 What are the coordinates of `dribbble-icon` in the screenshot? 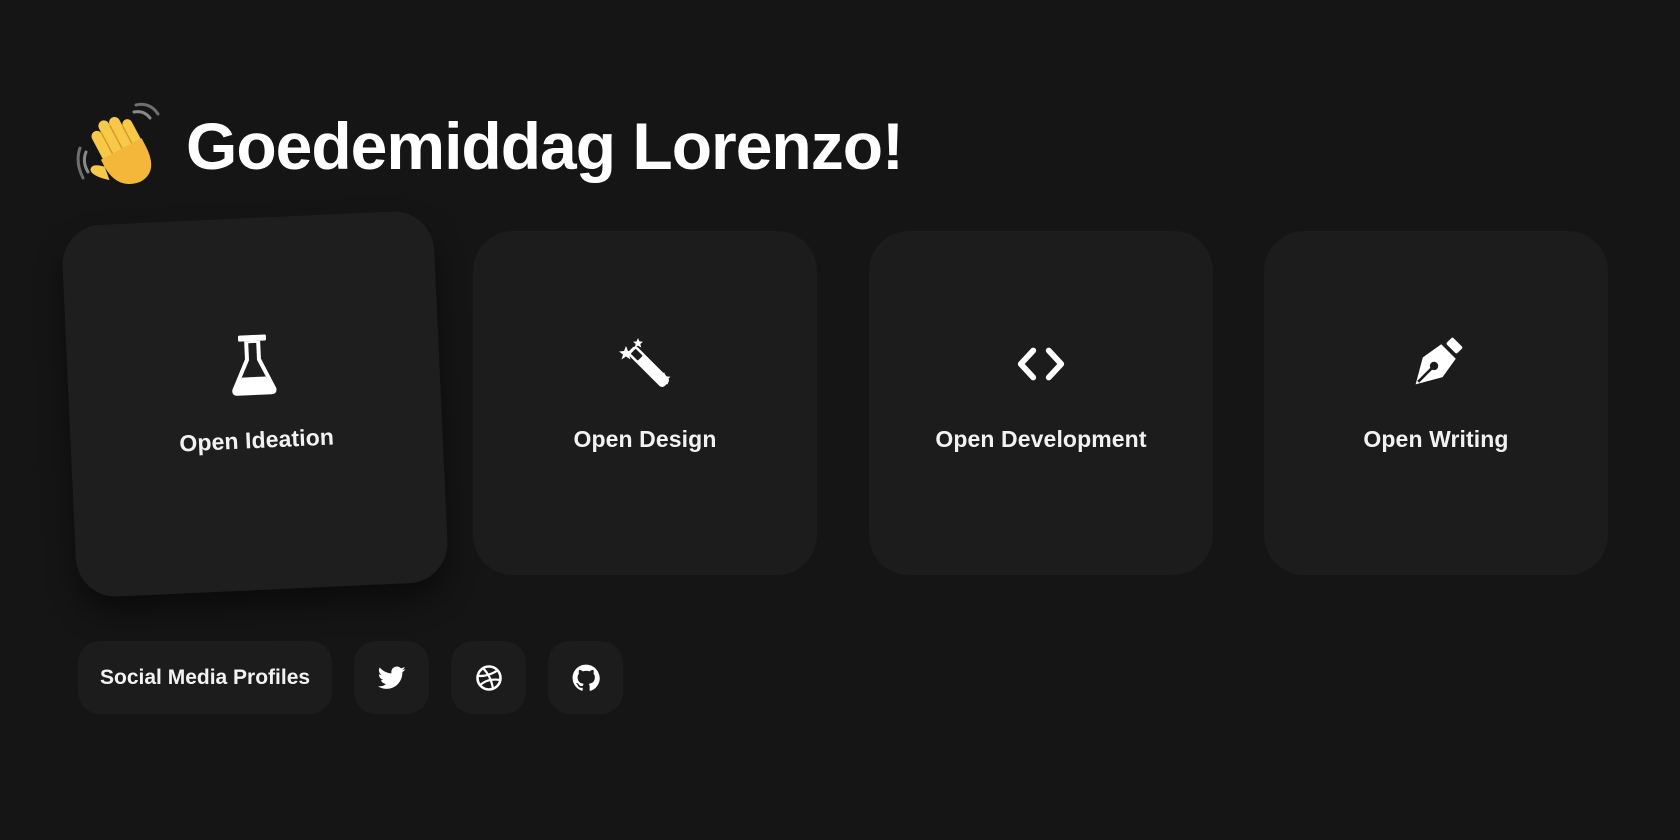 It's located at (488, 677).